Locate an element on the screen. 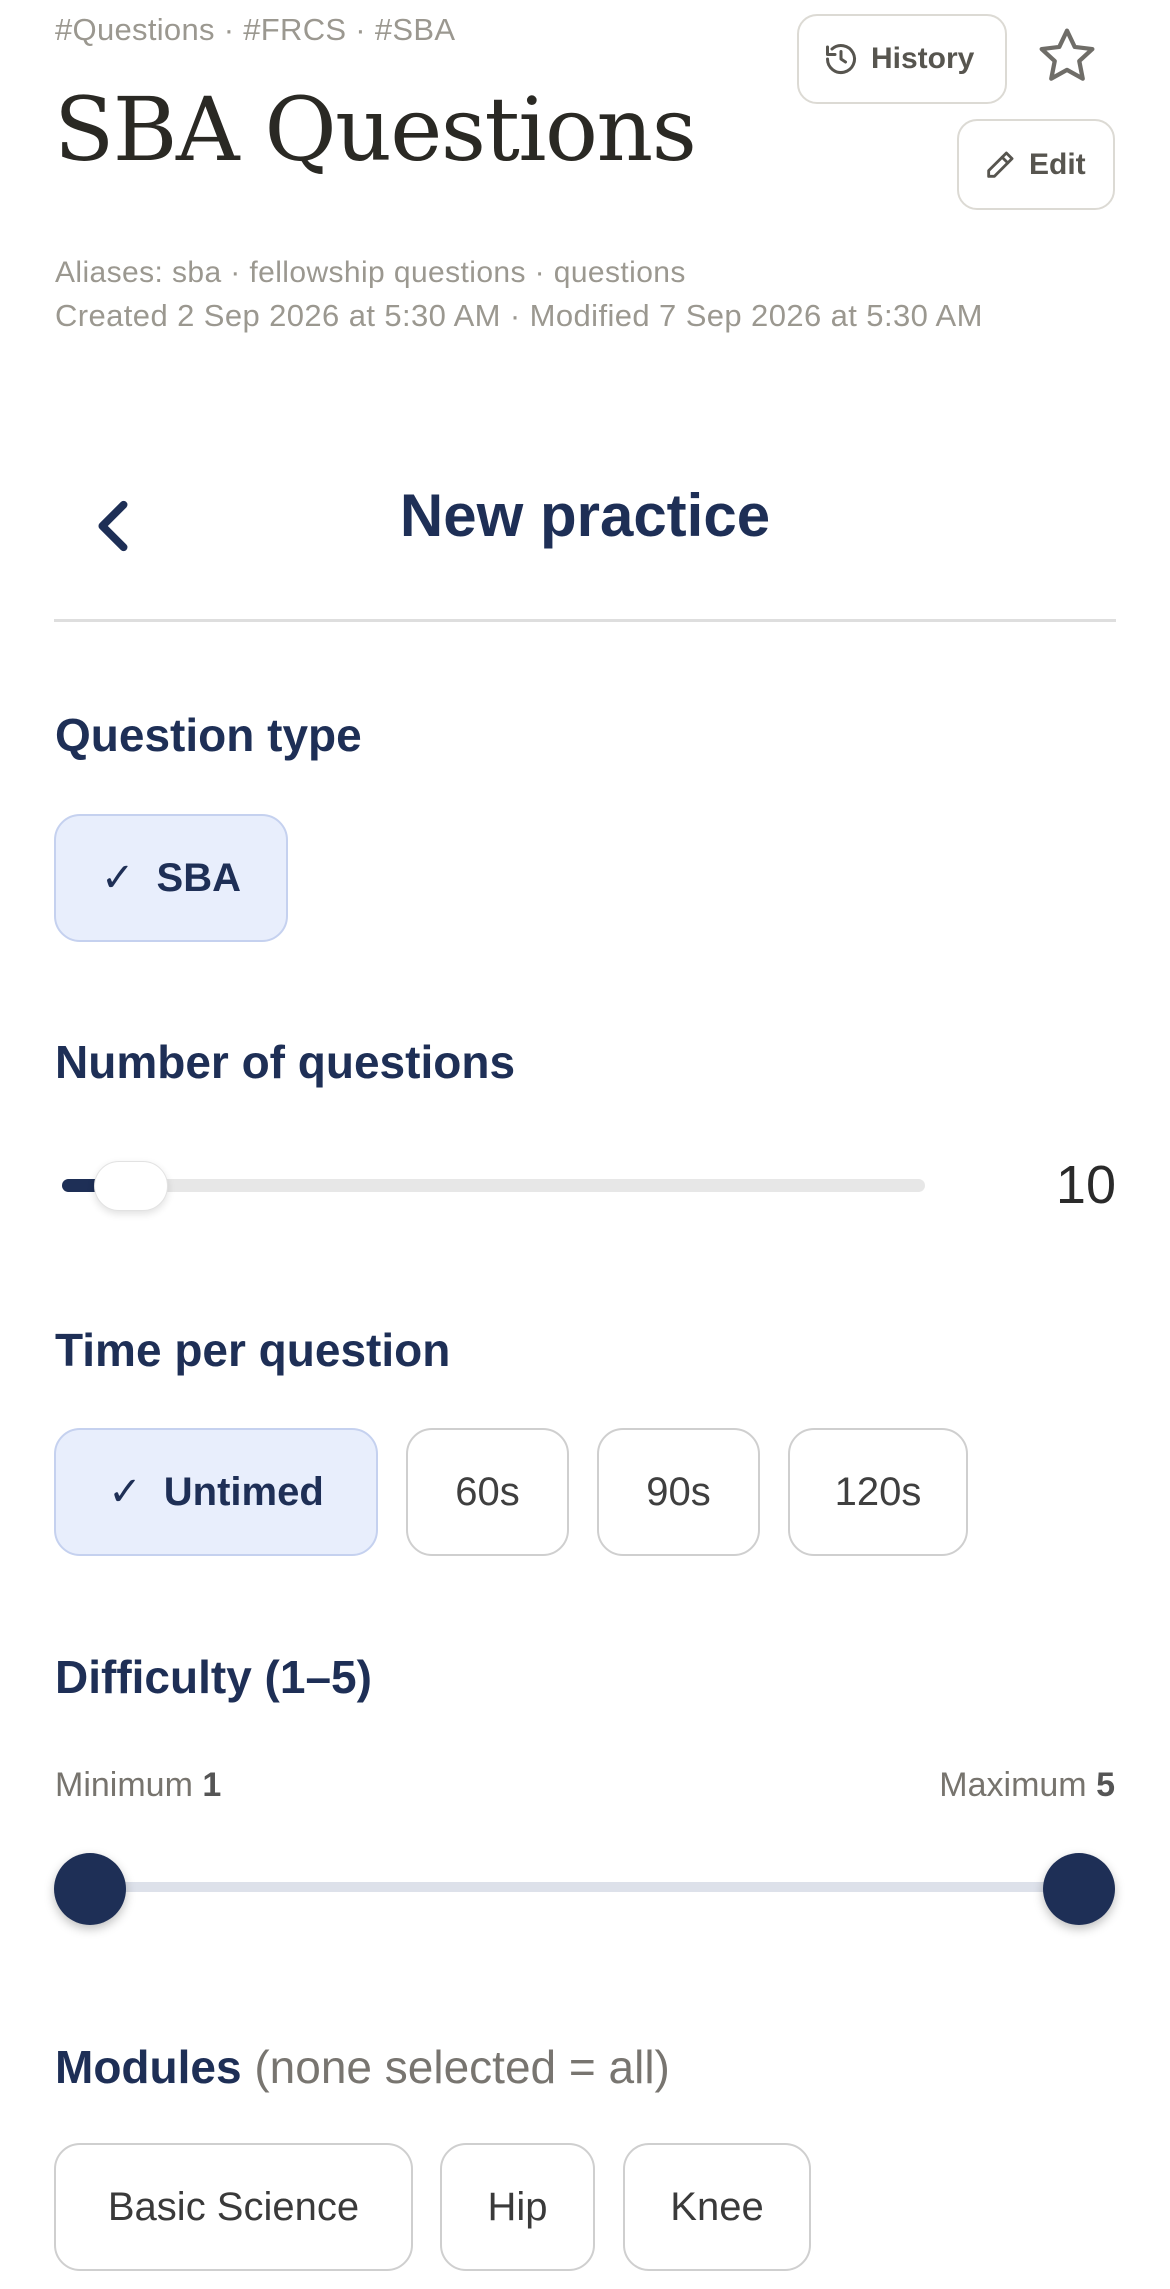  question-type-chip-sba: ✓ SBA is located at coordinates (171, 878).